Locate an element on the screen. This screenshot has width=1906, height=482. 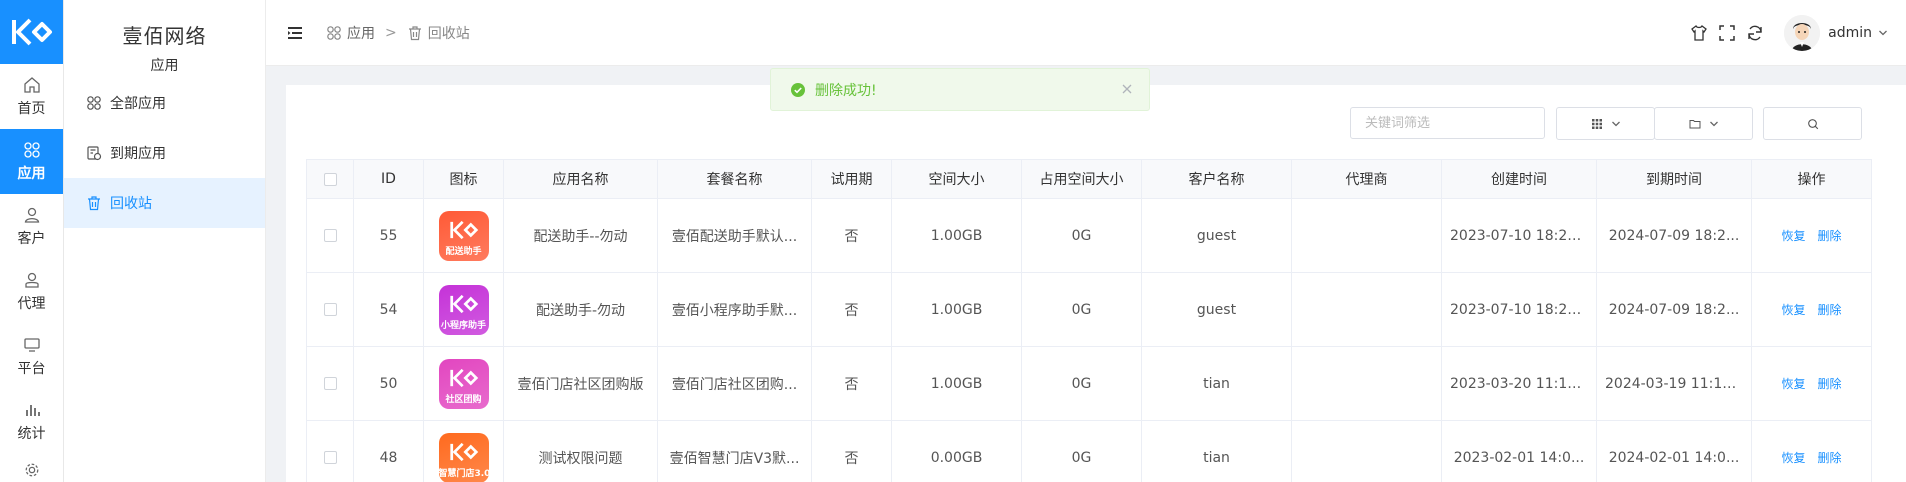
close-icon is located at coordinates (1127, 89).